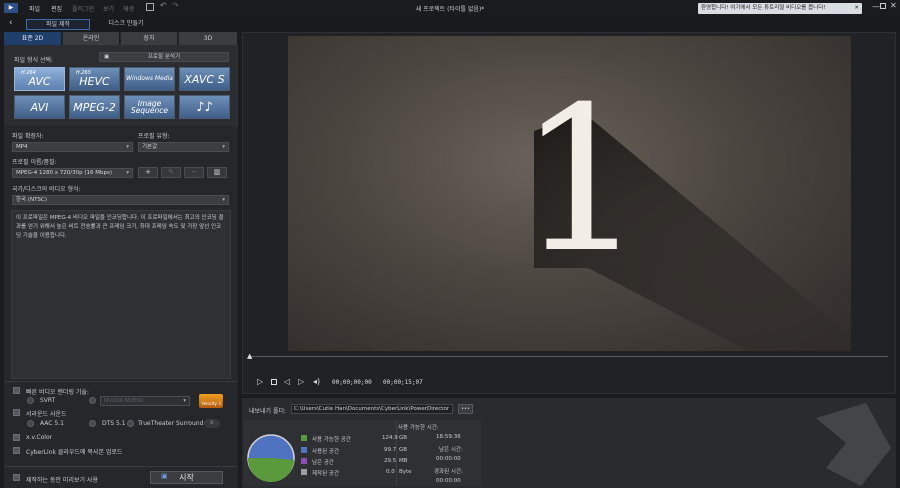  I want to click on format-mpeg2-button: MPEG-2, so click(94, 107).